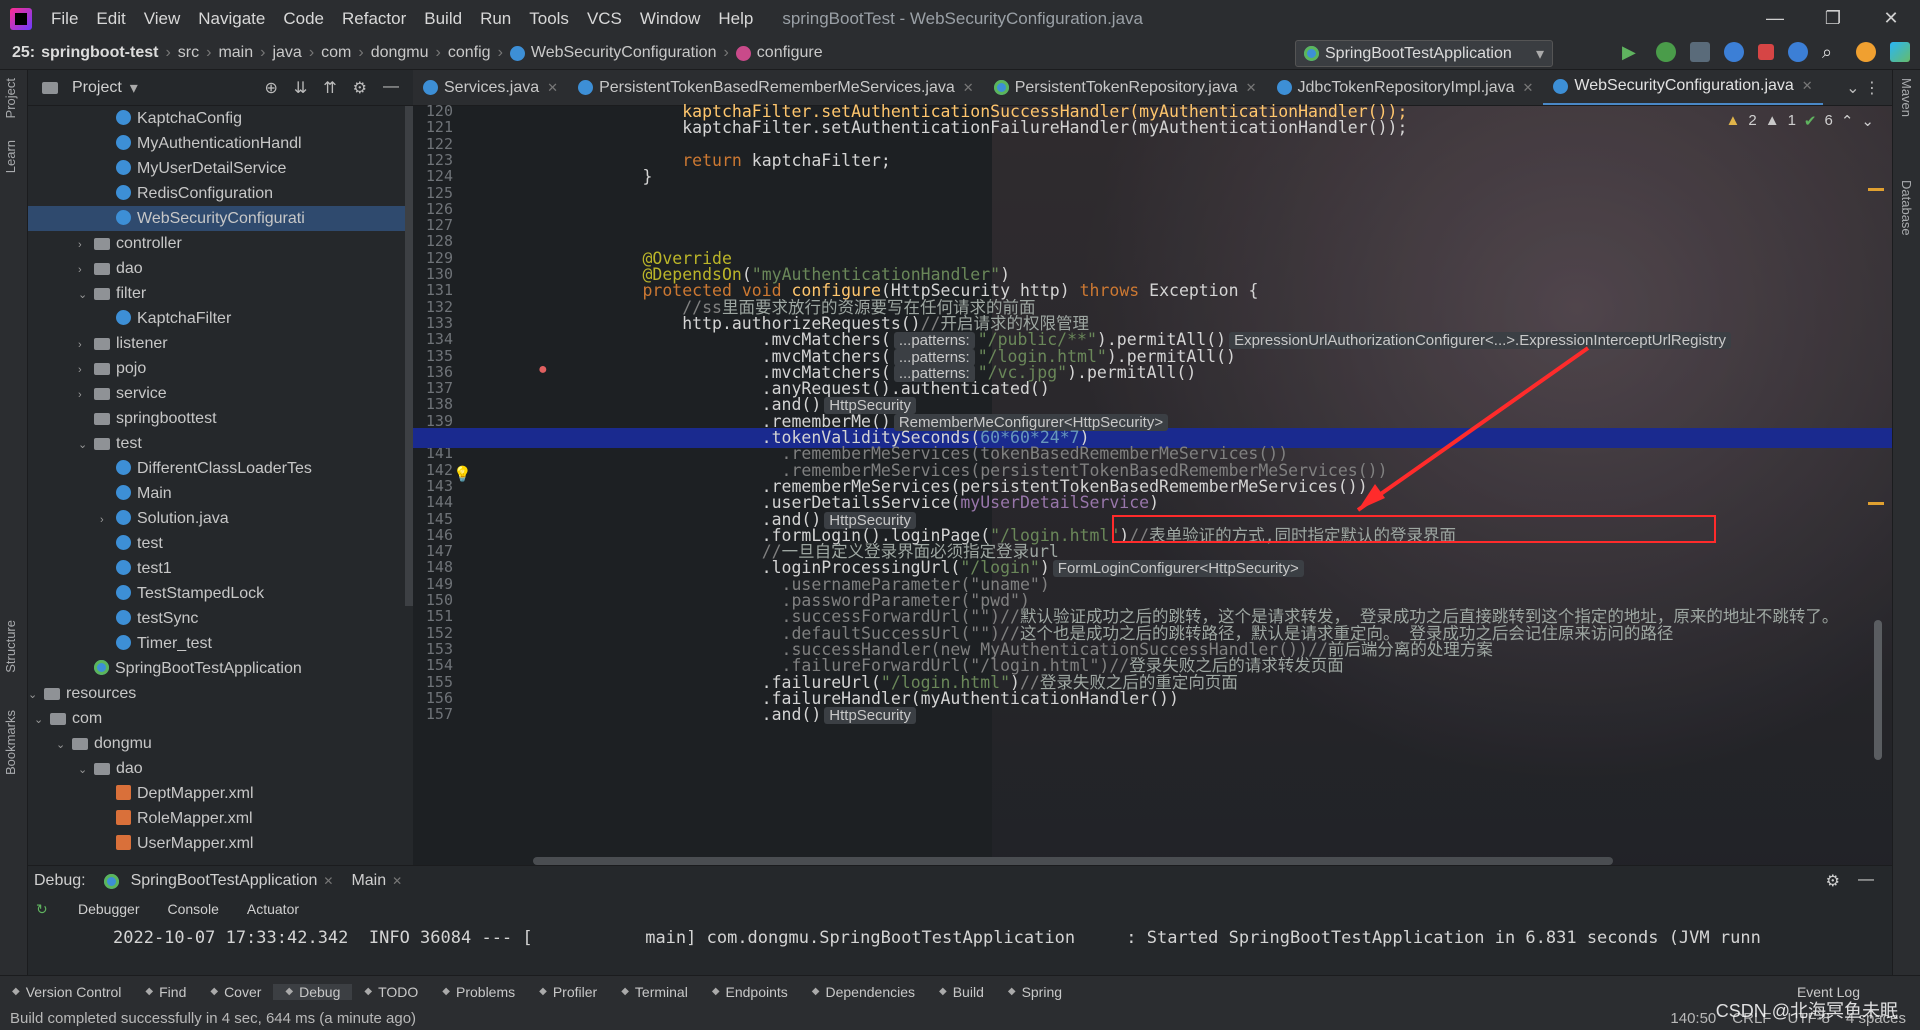 This screenshot has height=1030, width=1920. What do you see at coordinates (433, 584) in the screenshot?
I see `line-number: 149` at bounding box center [433, 584].